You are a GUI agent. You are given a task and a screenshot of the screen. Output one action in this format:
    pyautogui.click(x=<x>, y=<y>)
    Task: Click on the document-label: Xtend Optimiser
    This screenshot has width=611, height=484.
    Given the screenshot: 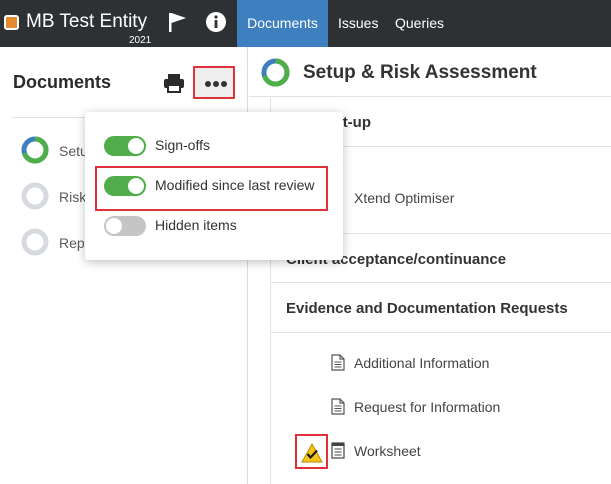 What is the action you would take?
    pyautogui.click(x=404, y=198)
    